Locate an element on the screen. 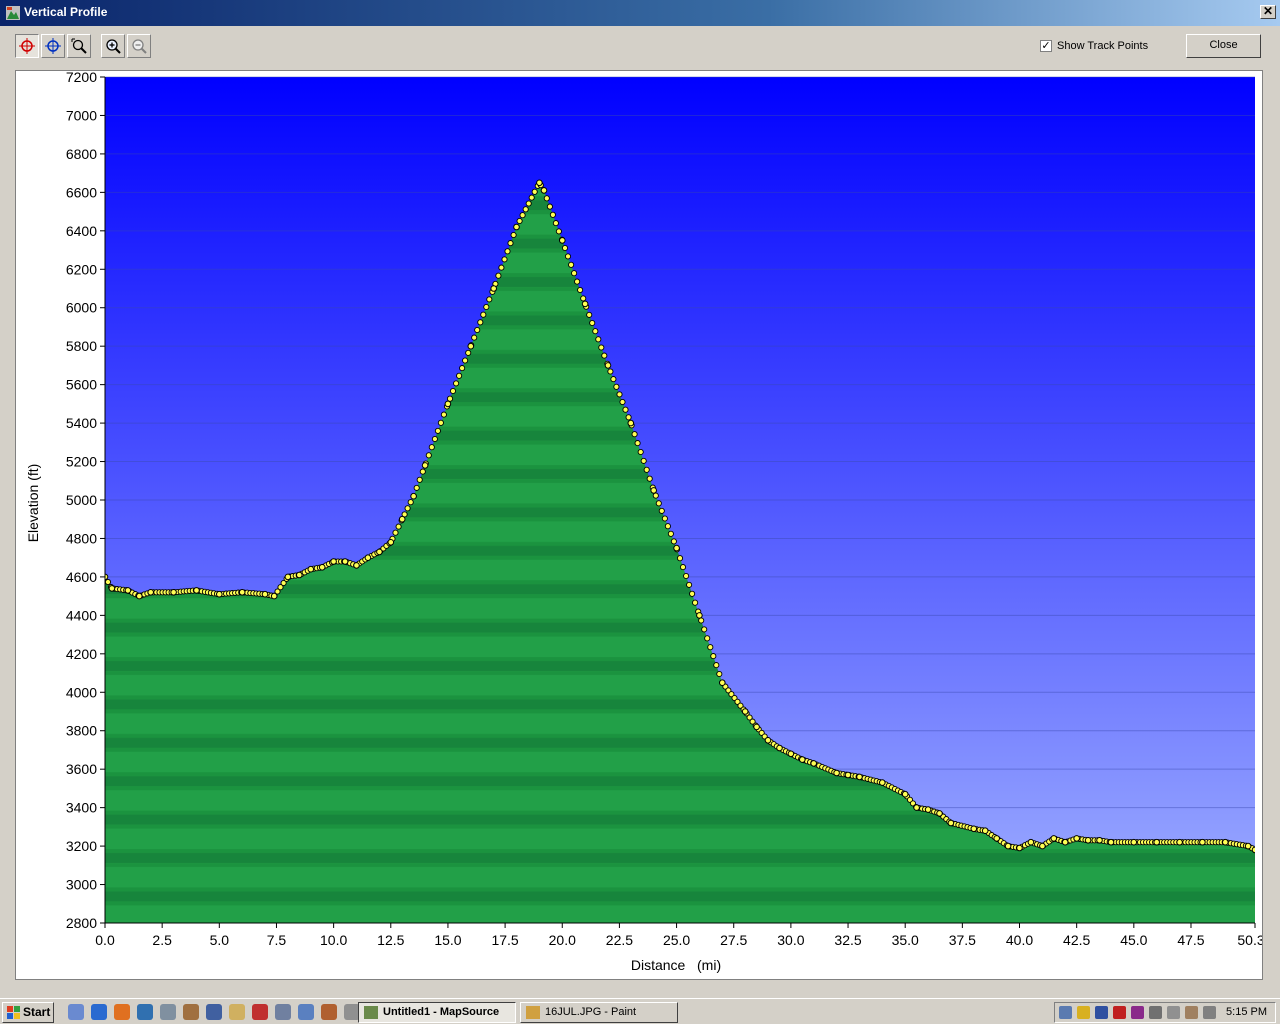  mail-icon is located at coordinates (168, 1012).